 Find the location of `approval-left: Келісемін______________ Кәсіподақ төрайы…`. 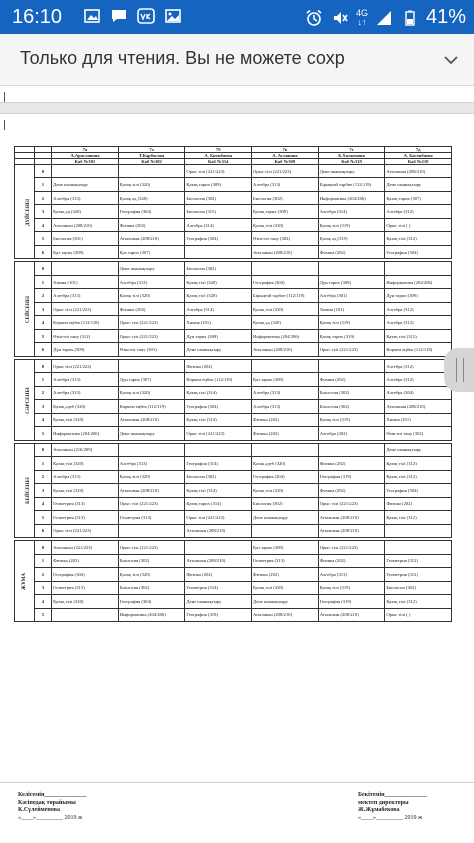

approval-left: Келісемін______________ Кәсіподақ төрайы… is located at coordinates (52, 807).